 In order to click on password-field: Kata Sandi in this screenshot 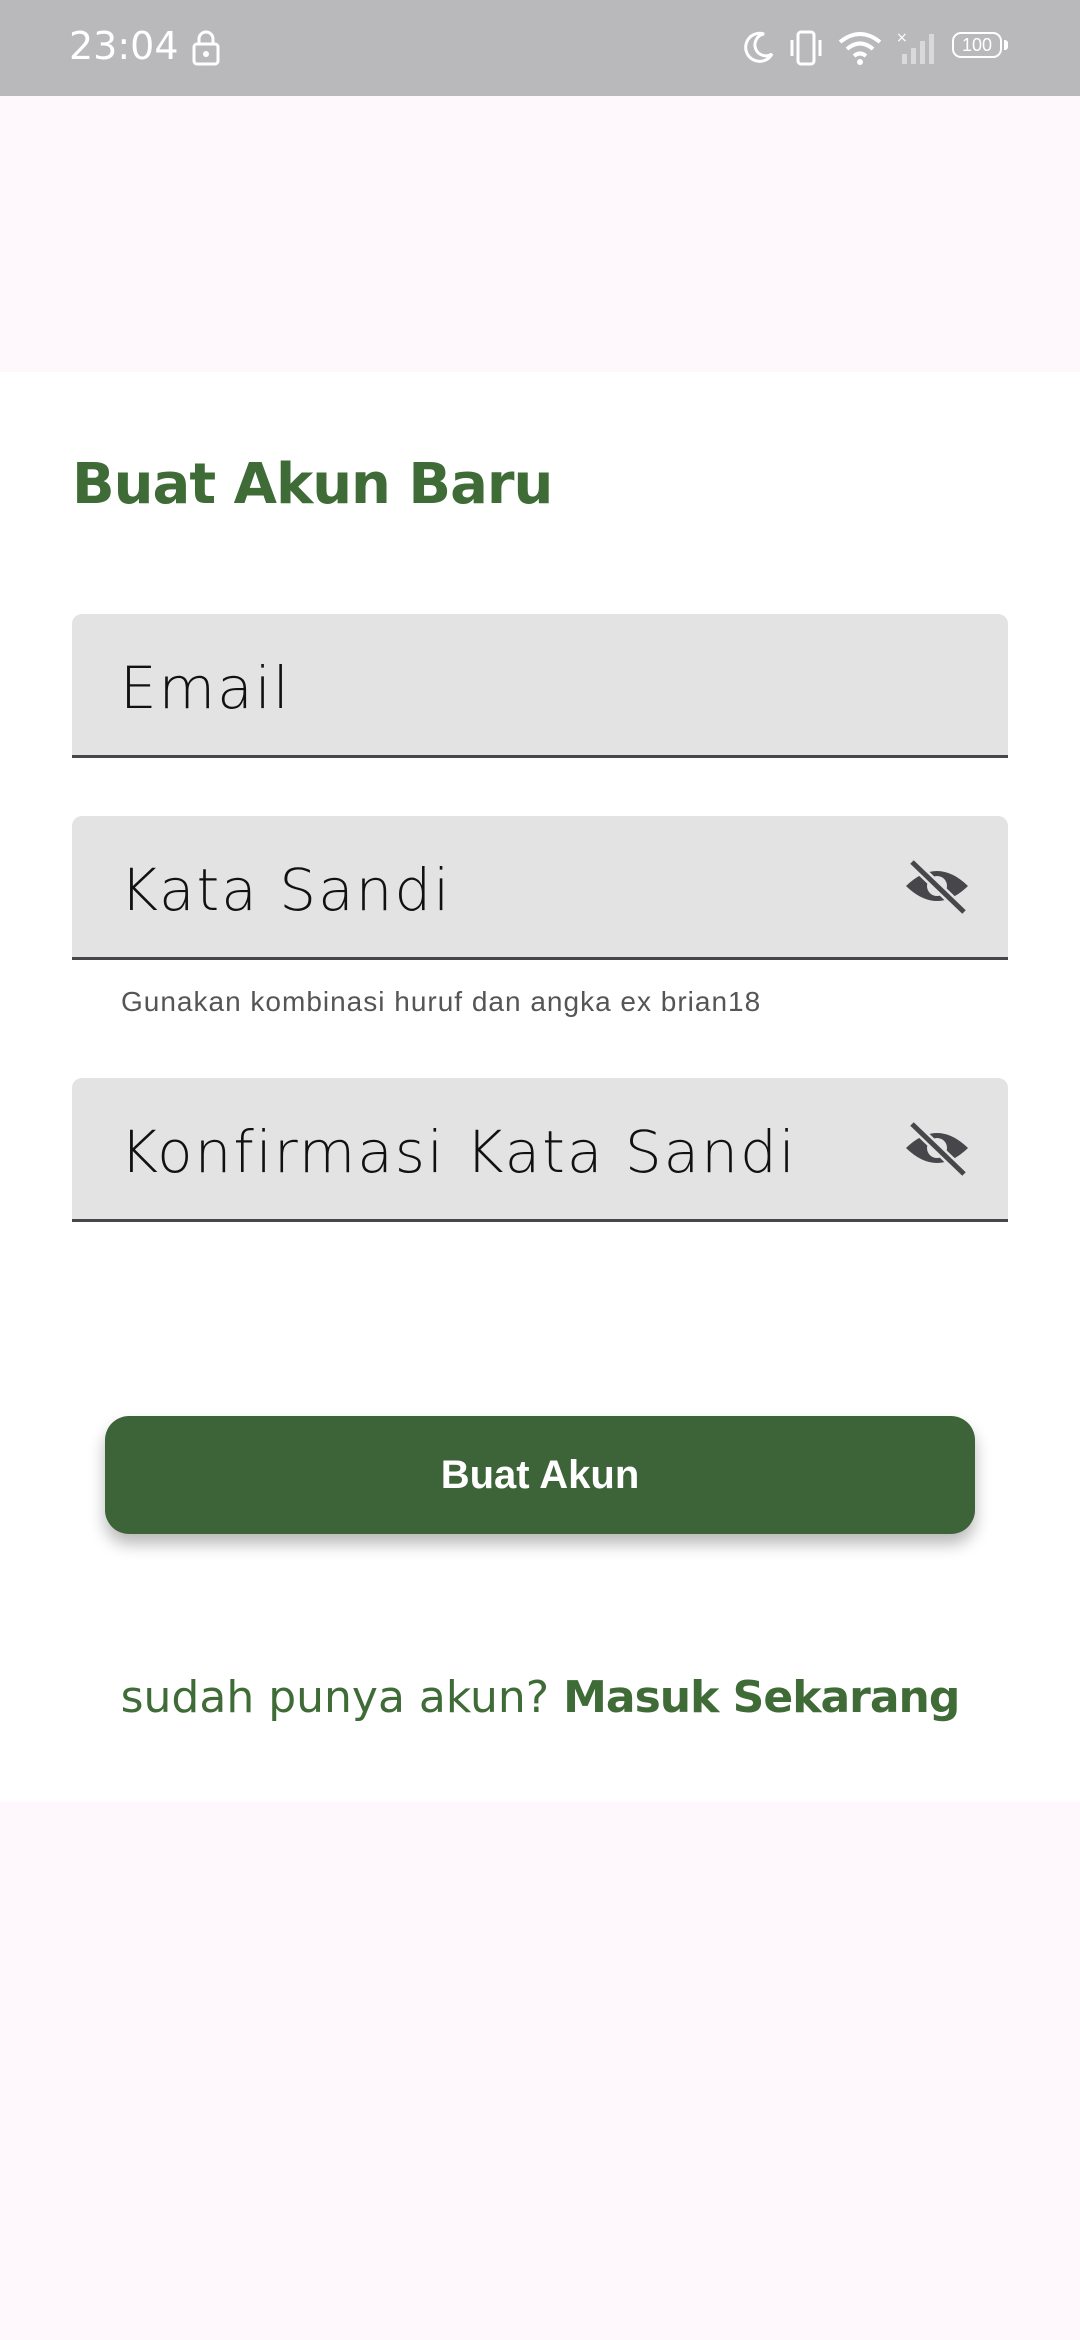, I will do `click(540, 888)`.